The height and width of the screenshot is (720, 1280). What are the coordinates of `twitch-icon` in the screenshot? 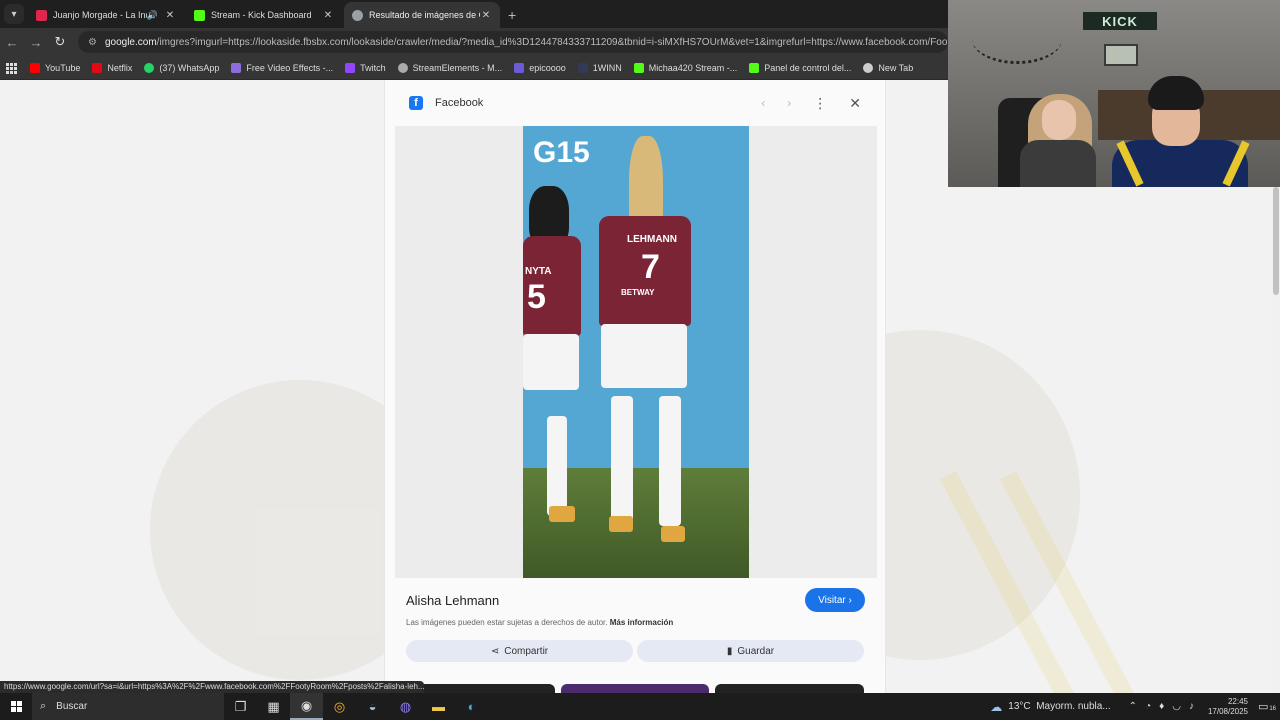 It's located at (350, 67).